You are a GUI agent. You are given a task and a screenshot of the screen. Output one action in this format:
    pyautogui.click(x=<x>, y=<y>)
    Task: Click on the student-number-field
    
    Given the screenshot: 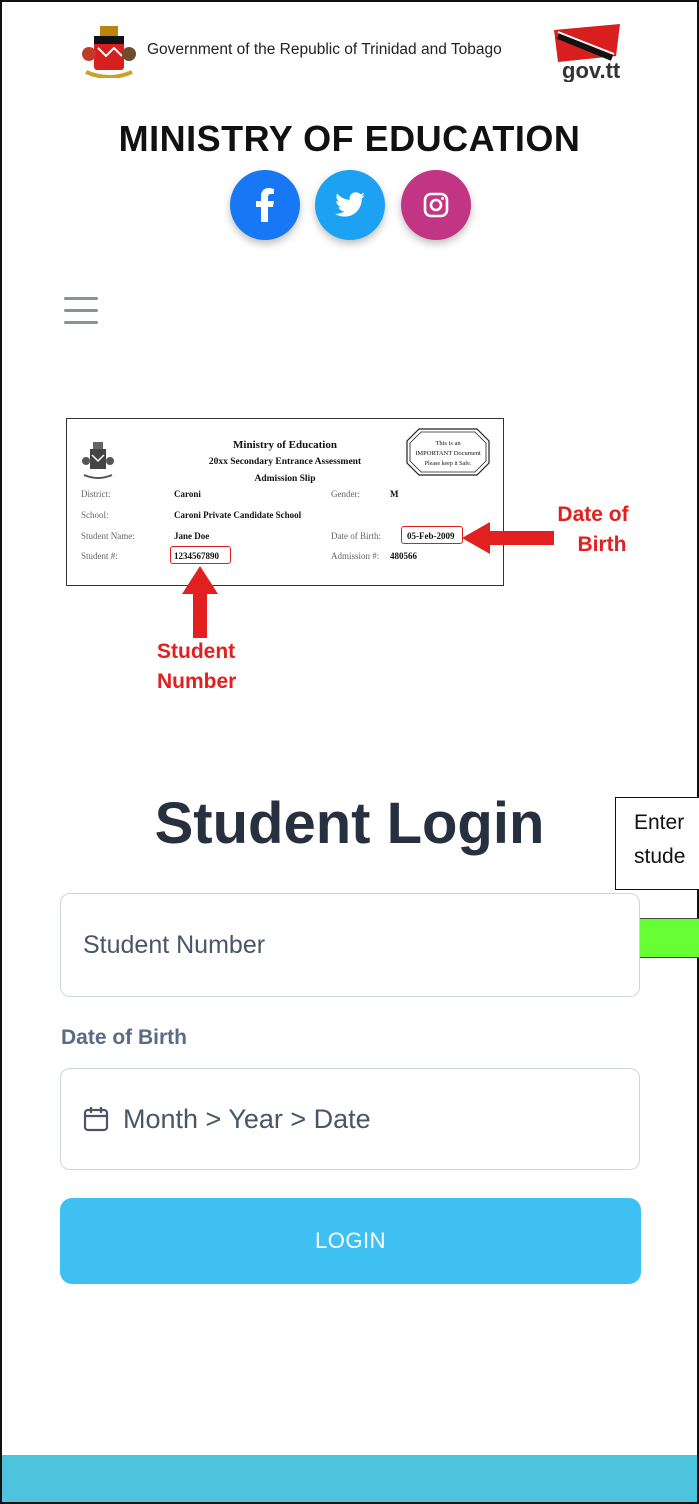 What is the action you would take?
    pyautogui.click(x=350, y=945)
    